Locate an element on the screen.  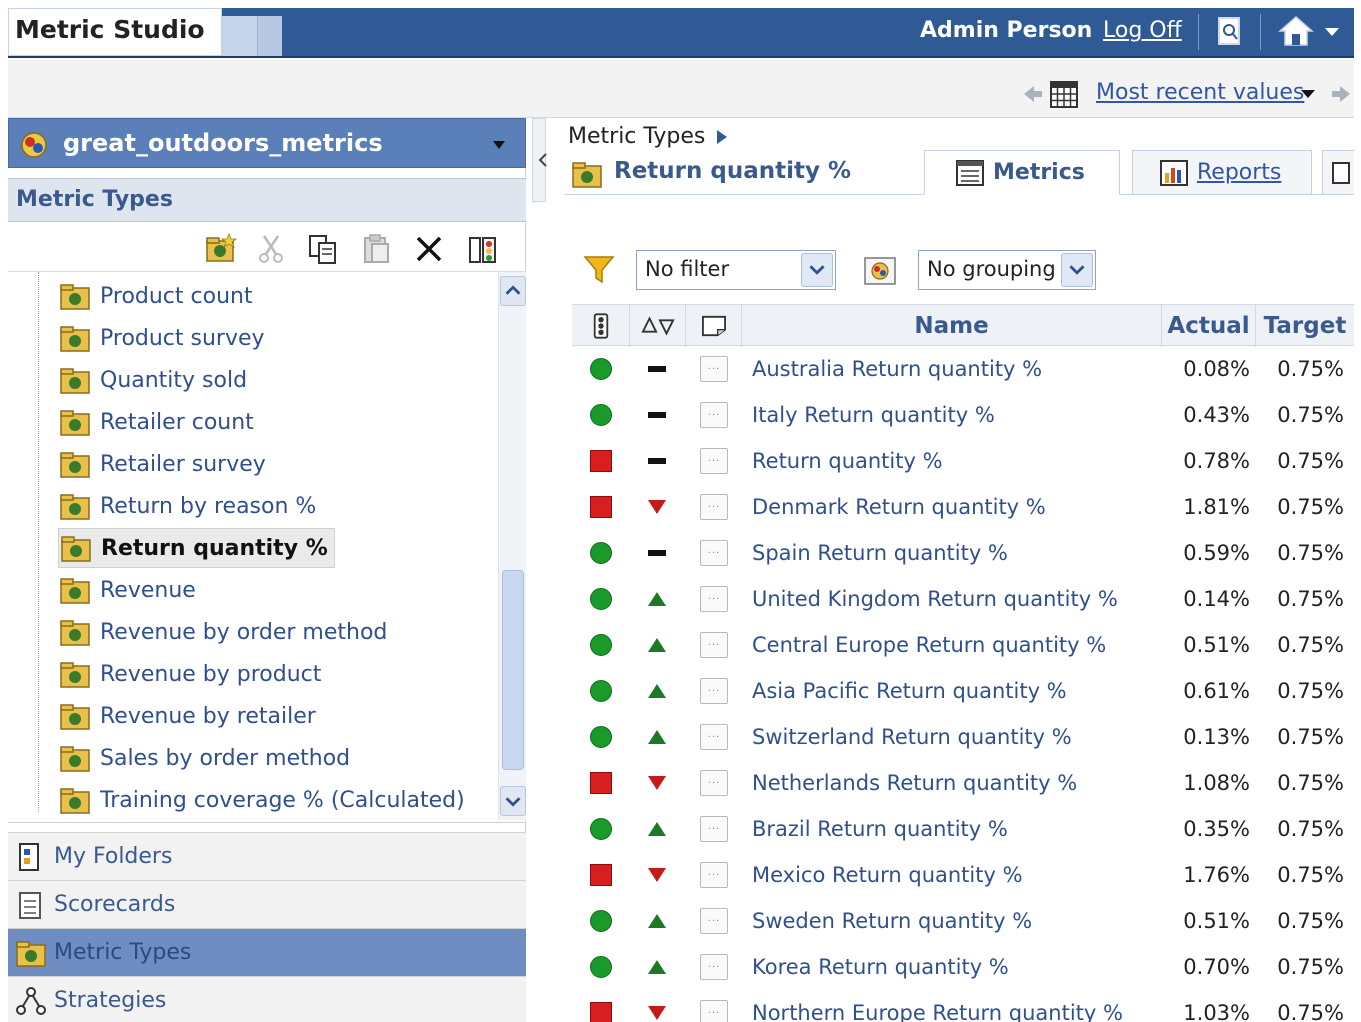
page-view-icon is located at coordinates (1230, 31).